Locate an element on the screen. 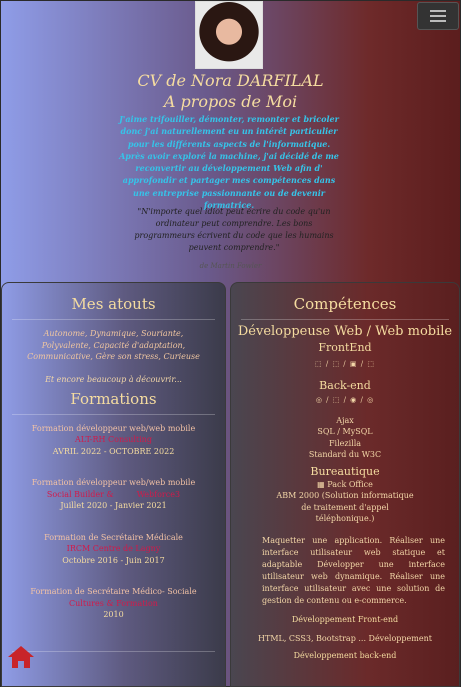 This screenshot has width=461, height=687. bureautique-item: ▦ Pack Office is located at coordinates (345, 484).